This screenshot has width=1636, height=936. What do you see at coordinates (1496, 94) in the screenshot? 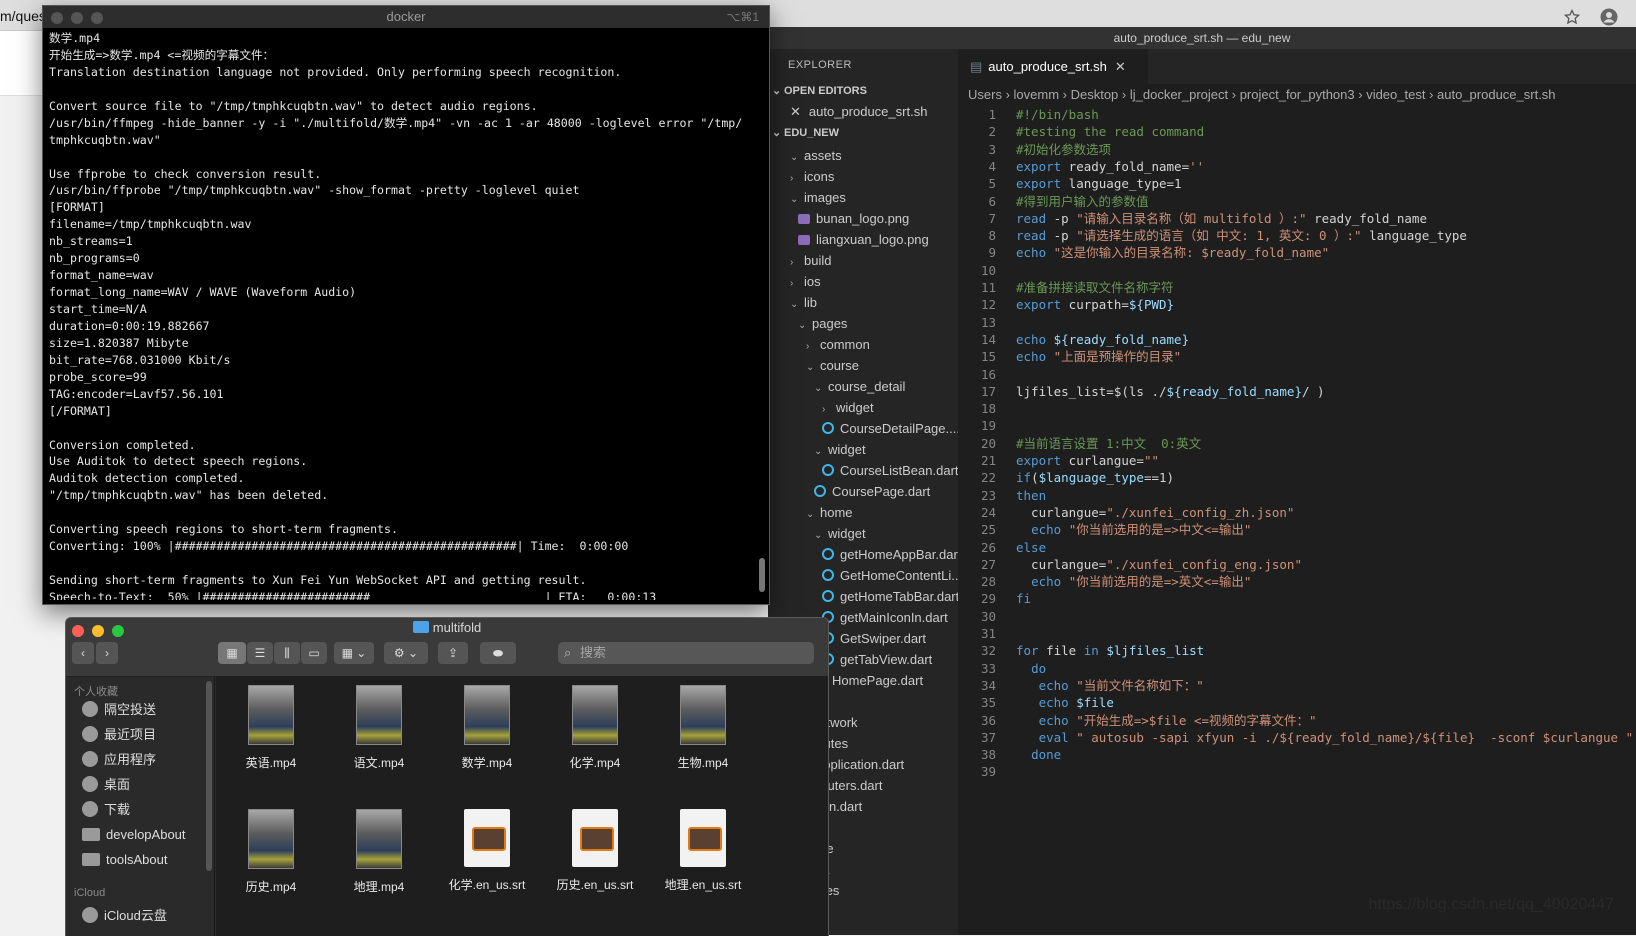
I see `breadcrumb-item: auto_produce_srt.sh` at bounding box center [1496, 94].